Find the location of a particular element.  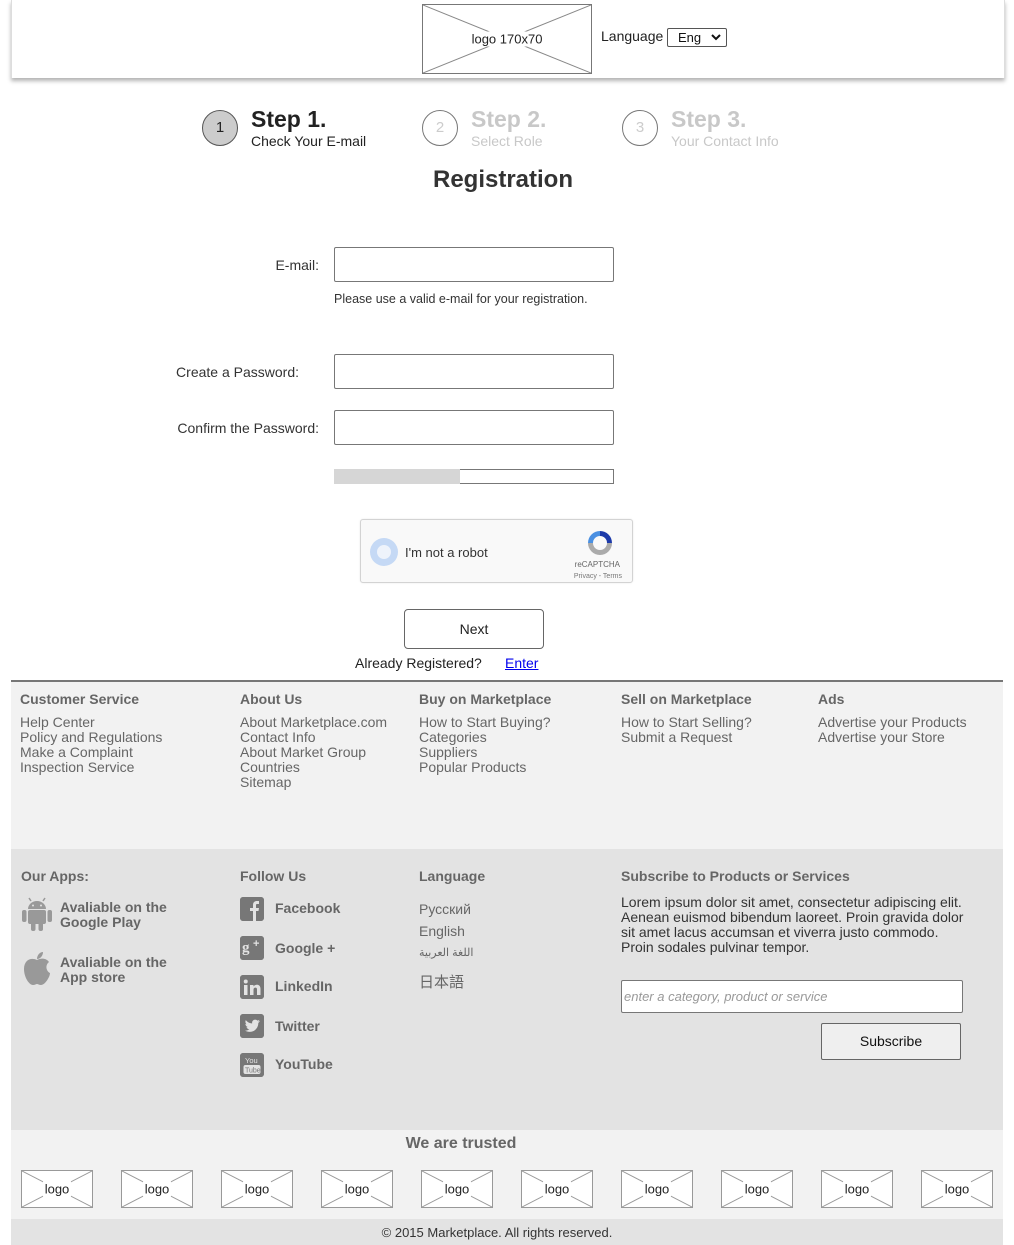

footer-column-heading: Customer Service is located at coordinates (80, 699).